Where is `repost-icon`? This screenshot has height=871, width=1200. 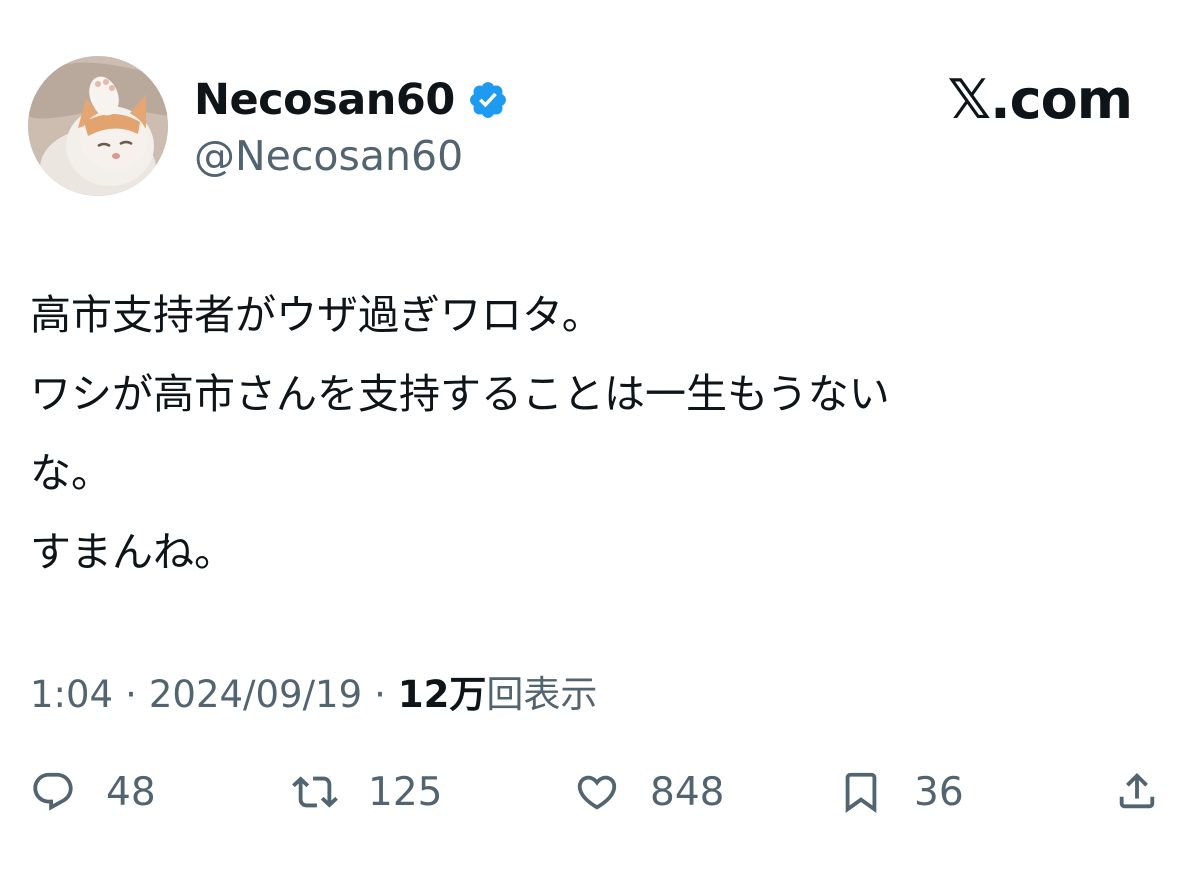
repost-icon is located at coordinates (315, 792).